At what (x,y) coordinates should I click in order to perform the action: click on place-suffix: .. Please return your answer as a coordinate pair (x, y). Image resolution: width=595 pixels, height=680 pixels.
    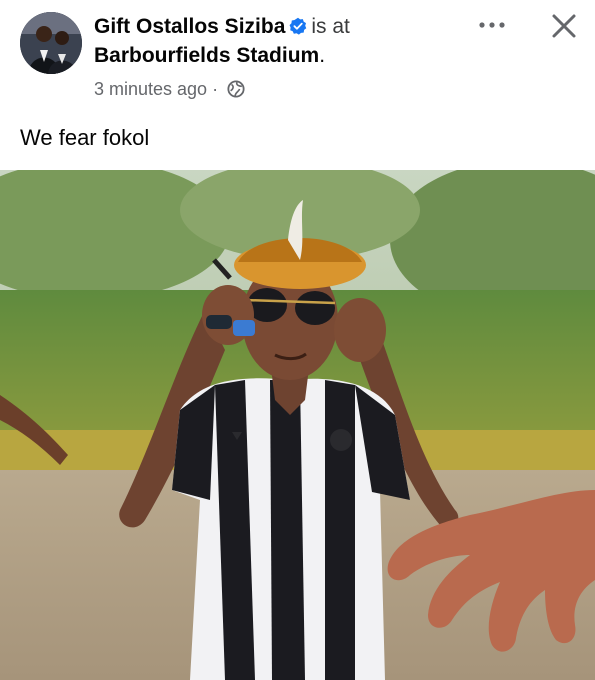
    Looking at the image, I should click on (322, 55).